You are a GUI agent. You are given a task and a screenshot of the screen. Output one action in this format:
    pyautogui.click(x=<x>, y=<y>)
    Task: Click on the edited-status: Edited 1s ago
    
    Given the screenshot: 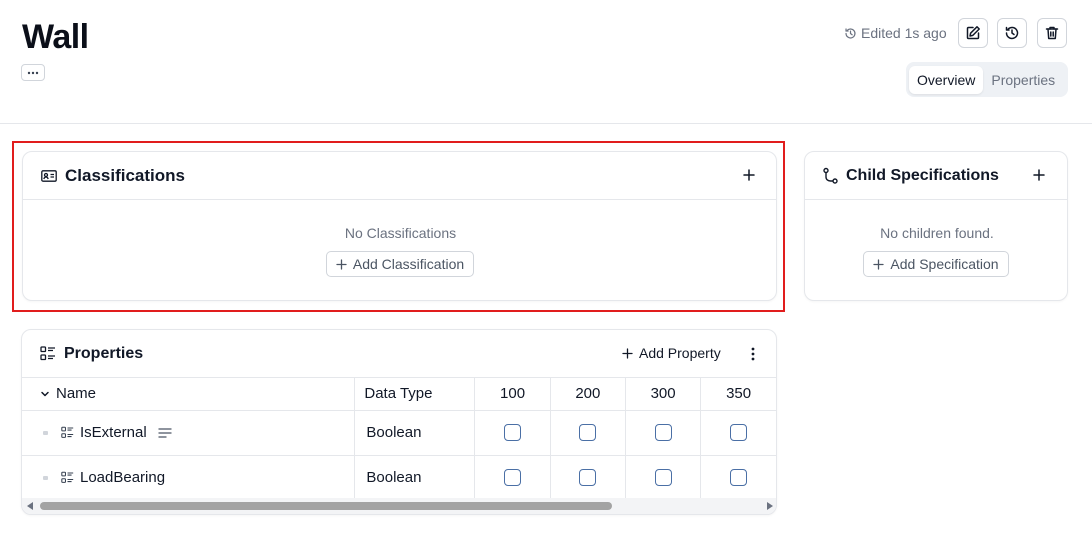 What is the action you would take?
    pyautogui.click(x=895, y=33)
    